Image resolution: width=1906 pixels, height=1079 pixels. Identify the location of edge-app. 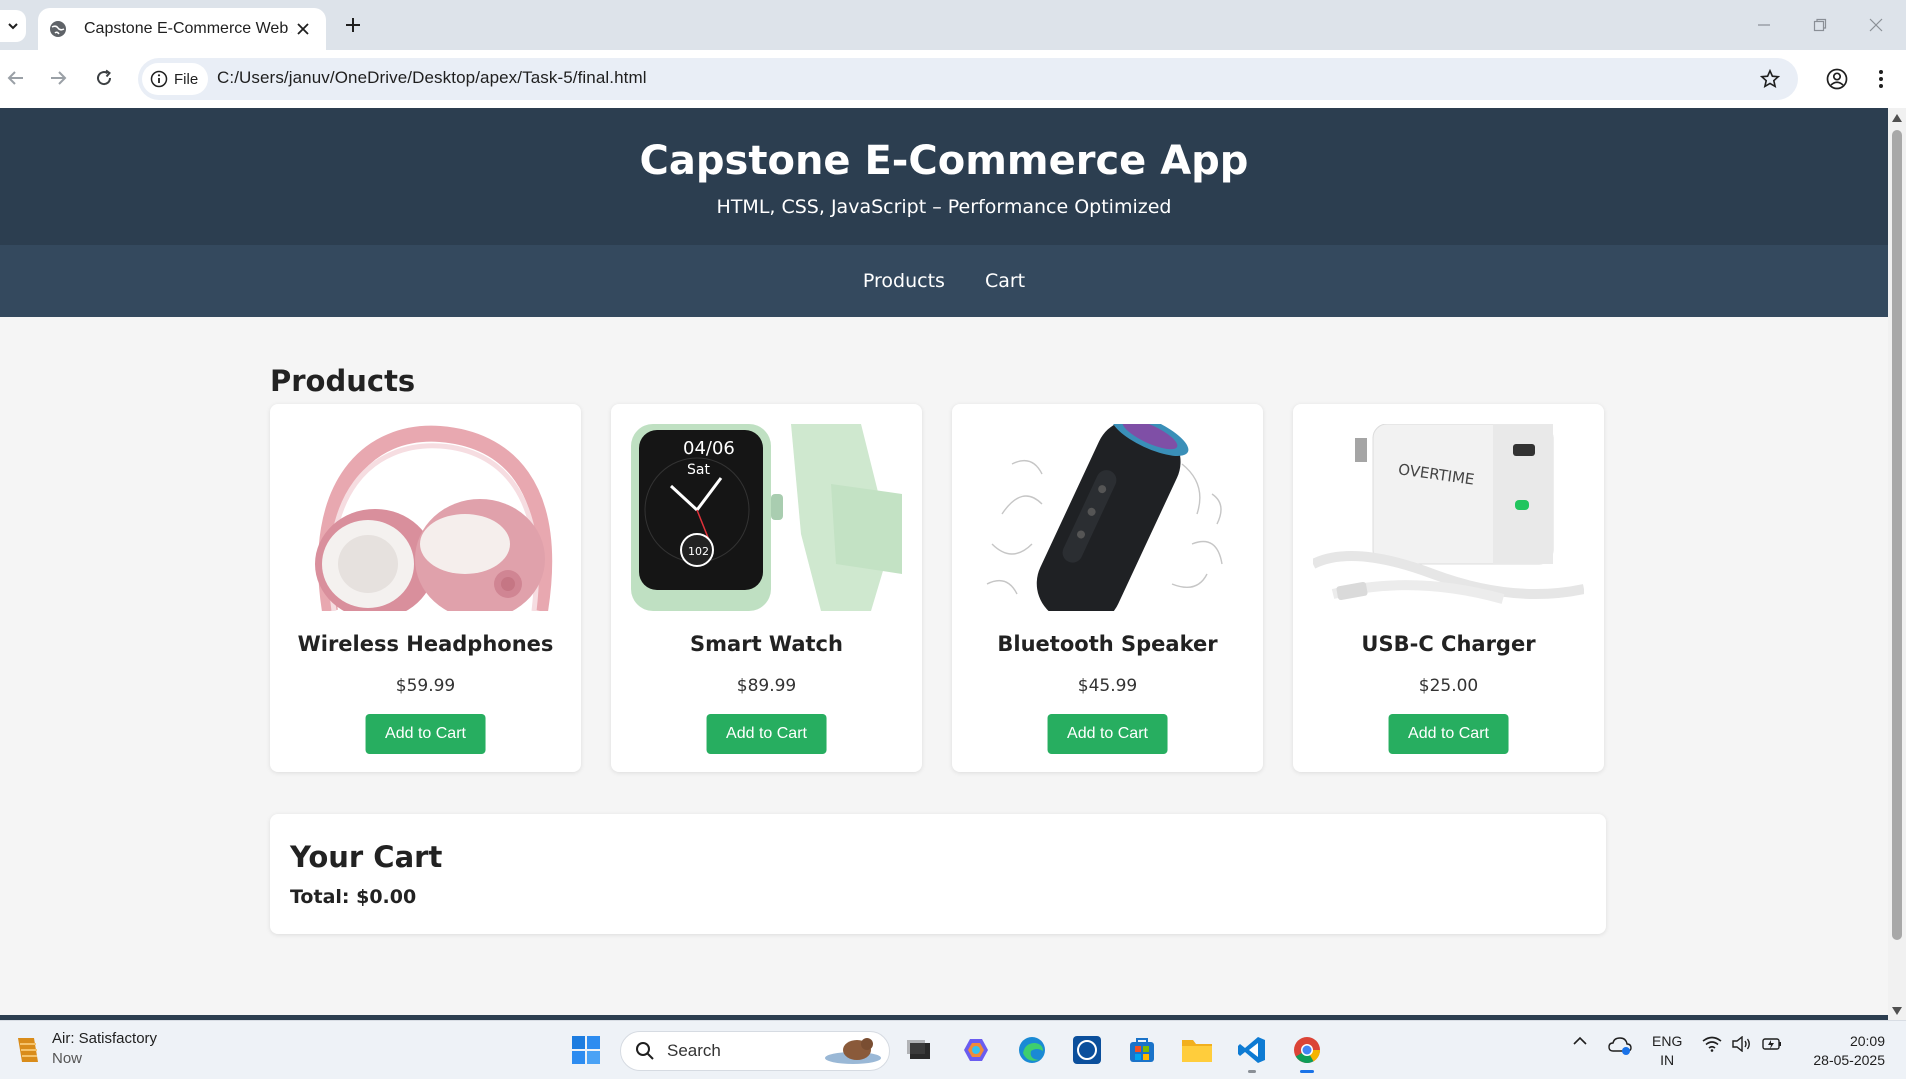
(1032, 1050).